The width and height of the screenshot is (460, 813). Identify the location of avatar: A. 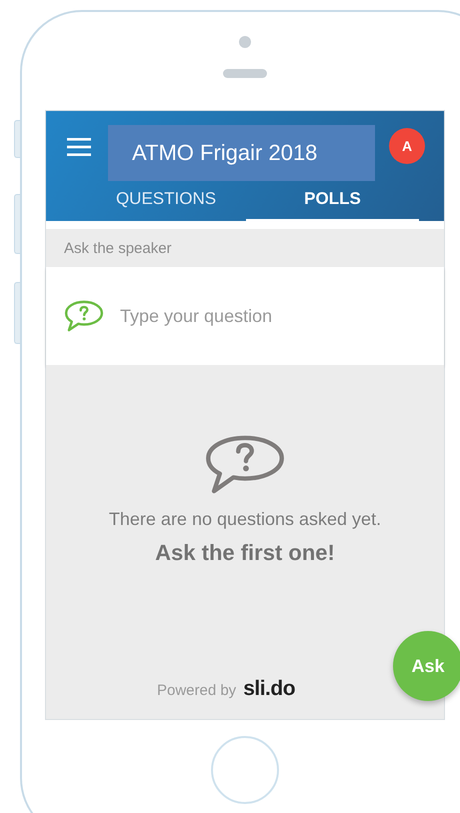
(407, 146).